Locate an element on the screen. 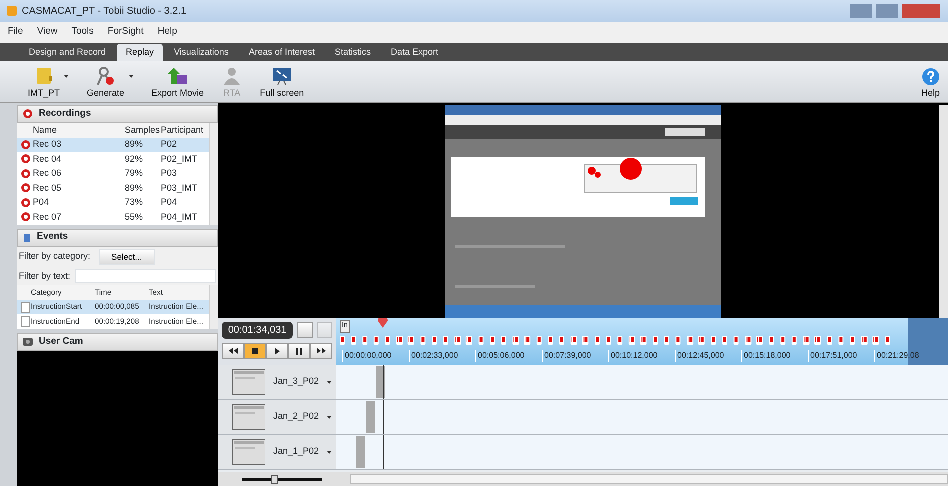 This screenshot has height=486, width=948. track-name: Jan_2_P02 is located at coordinates (296, 417).